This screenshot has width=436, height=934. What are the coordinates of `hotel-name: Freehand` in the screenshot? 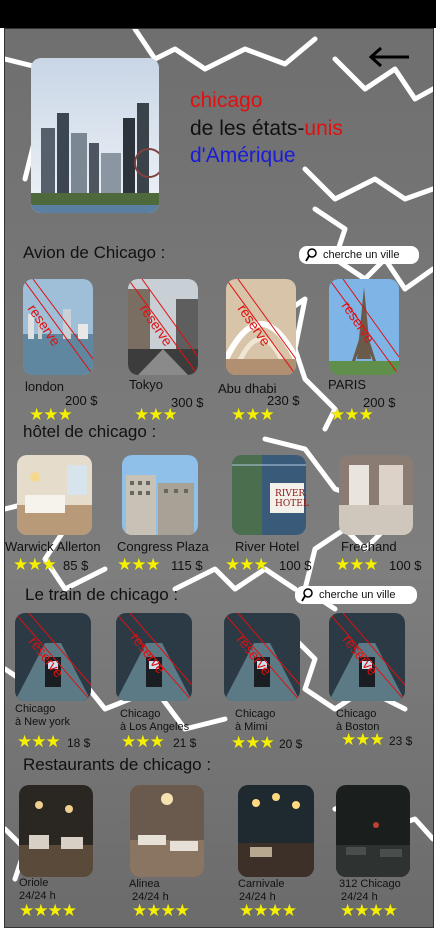 It's located at (369, 546).